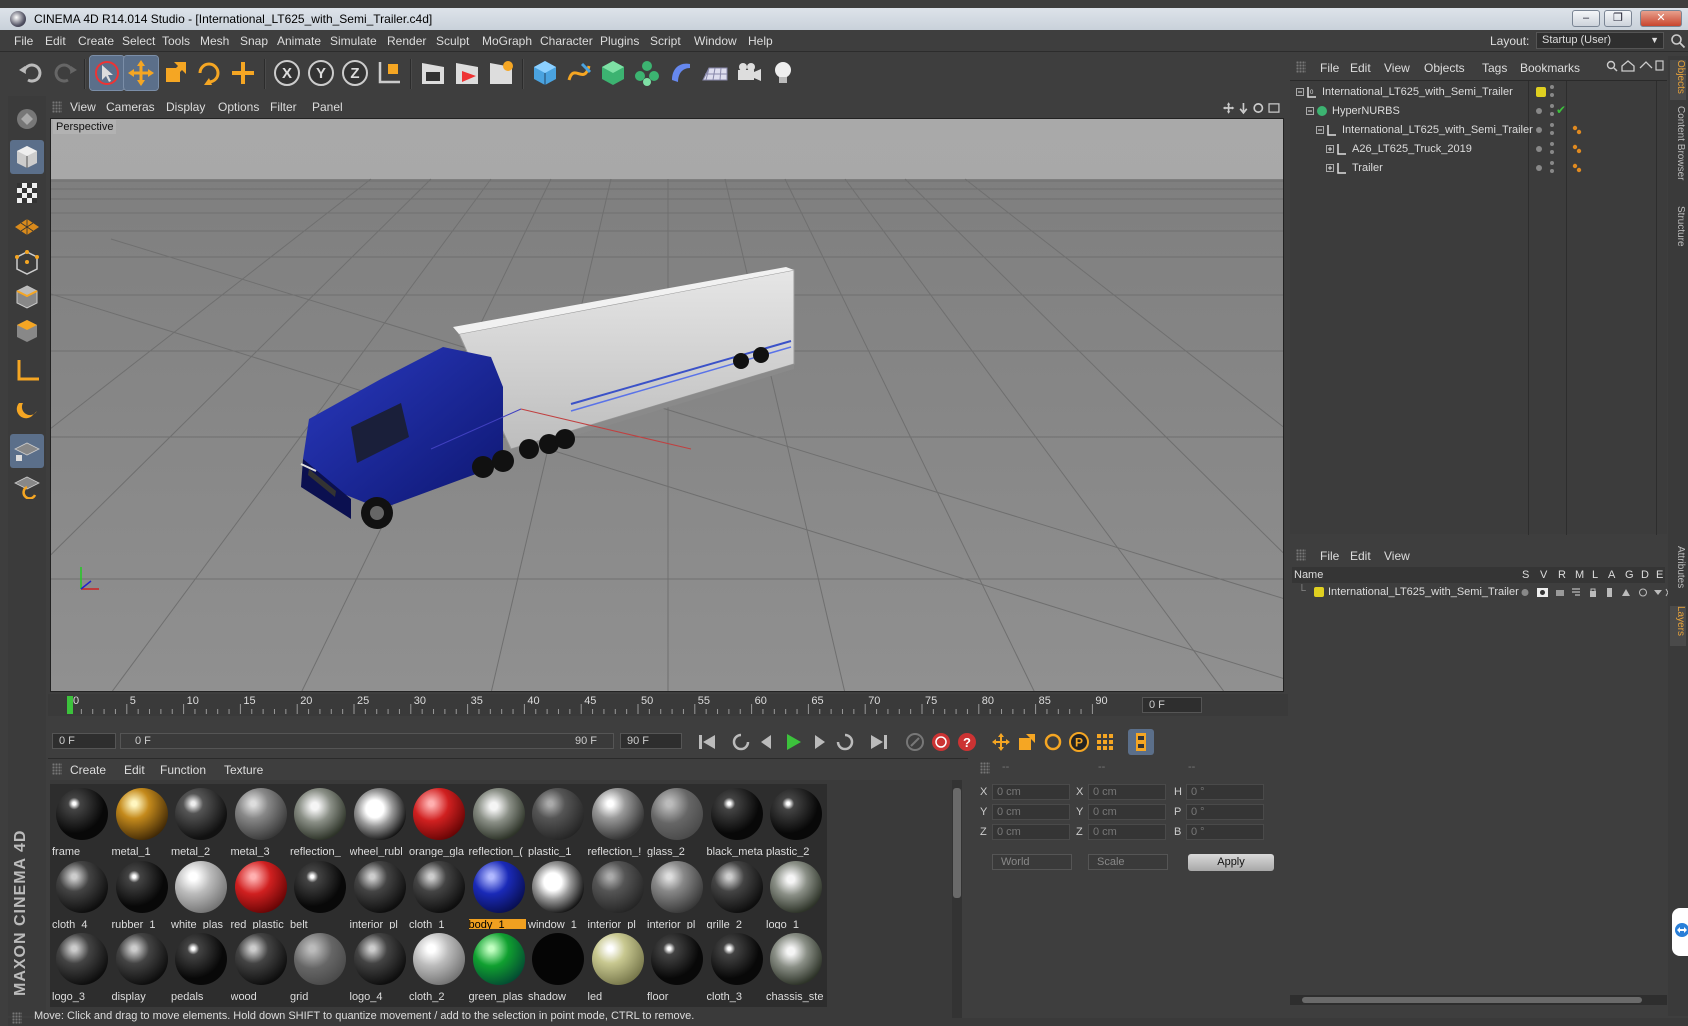  I want to click on lm-menu-view: View, so click(1397, 556).